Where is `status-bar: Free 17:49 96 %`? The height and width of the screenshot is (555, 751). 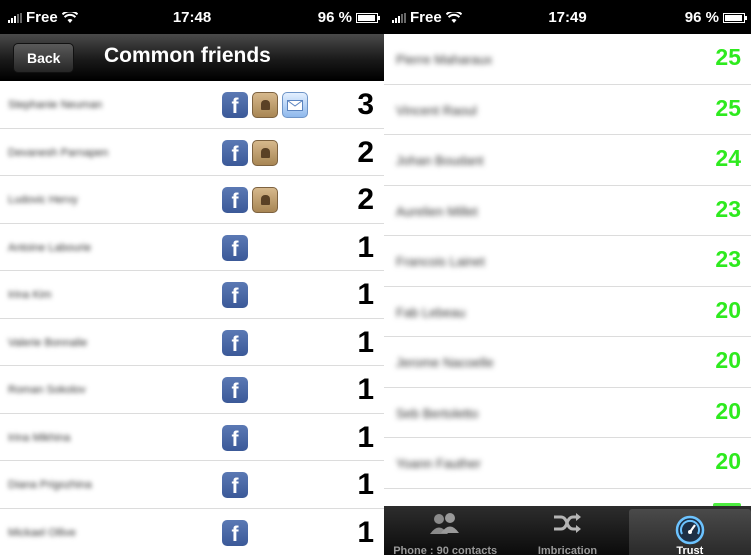
status-bar: Free 17:49 96 % is located at coordinates (567, 17).